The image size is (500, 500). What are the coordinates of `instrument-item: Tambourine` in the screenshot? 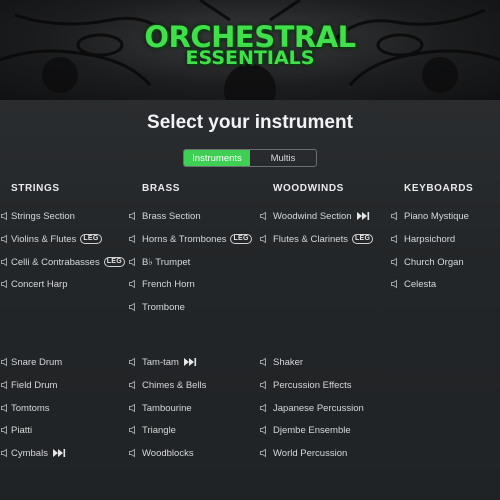 It's located at (160, 408).